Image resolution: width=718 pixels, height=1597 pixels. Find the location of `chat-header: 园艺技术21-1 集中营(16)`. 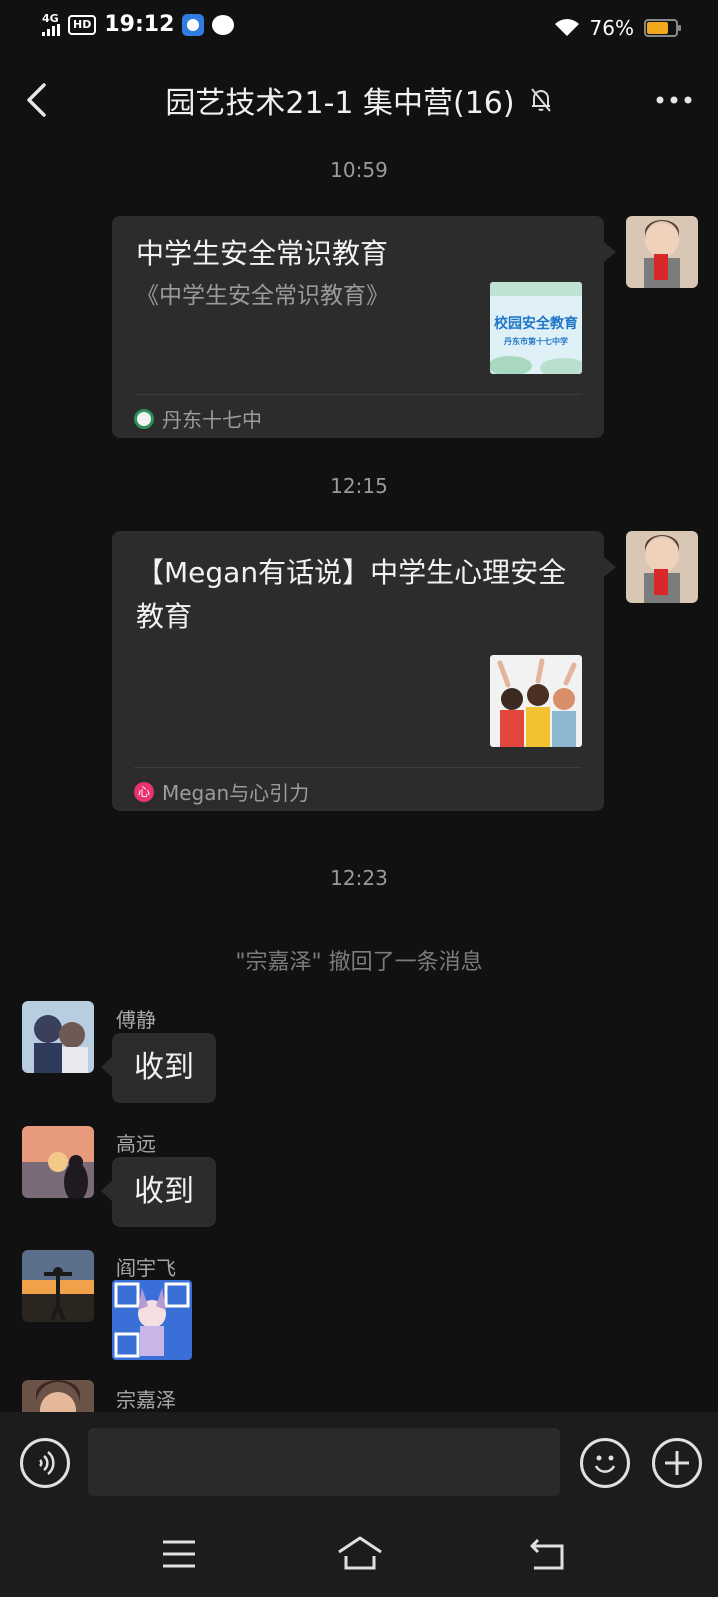

chat-header: 园艺技术21-1 集中营(16) is located at coordinates (359, 100).